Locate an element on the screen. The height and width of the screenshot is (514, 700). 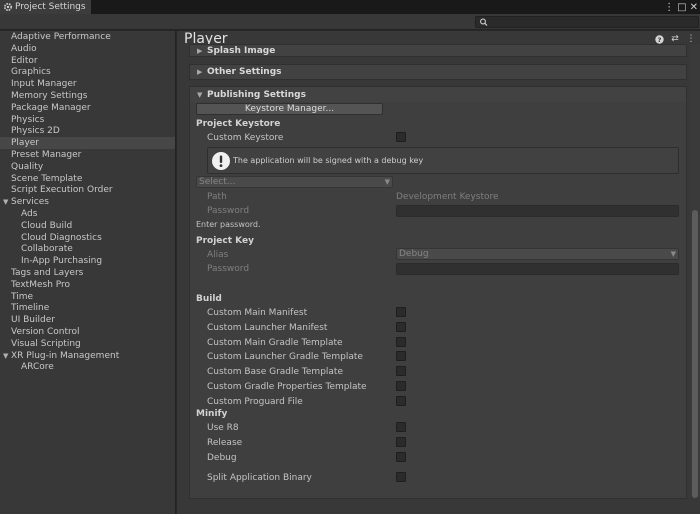
sidebar-item-label: Adaptive Performance is located at coordinates (61, 37).